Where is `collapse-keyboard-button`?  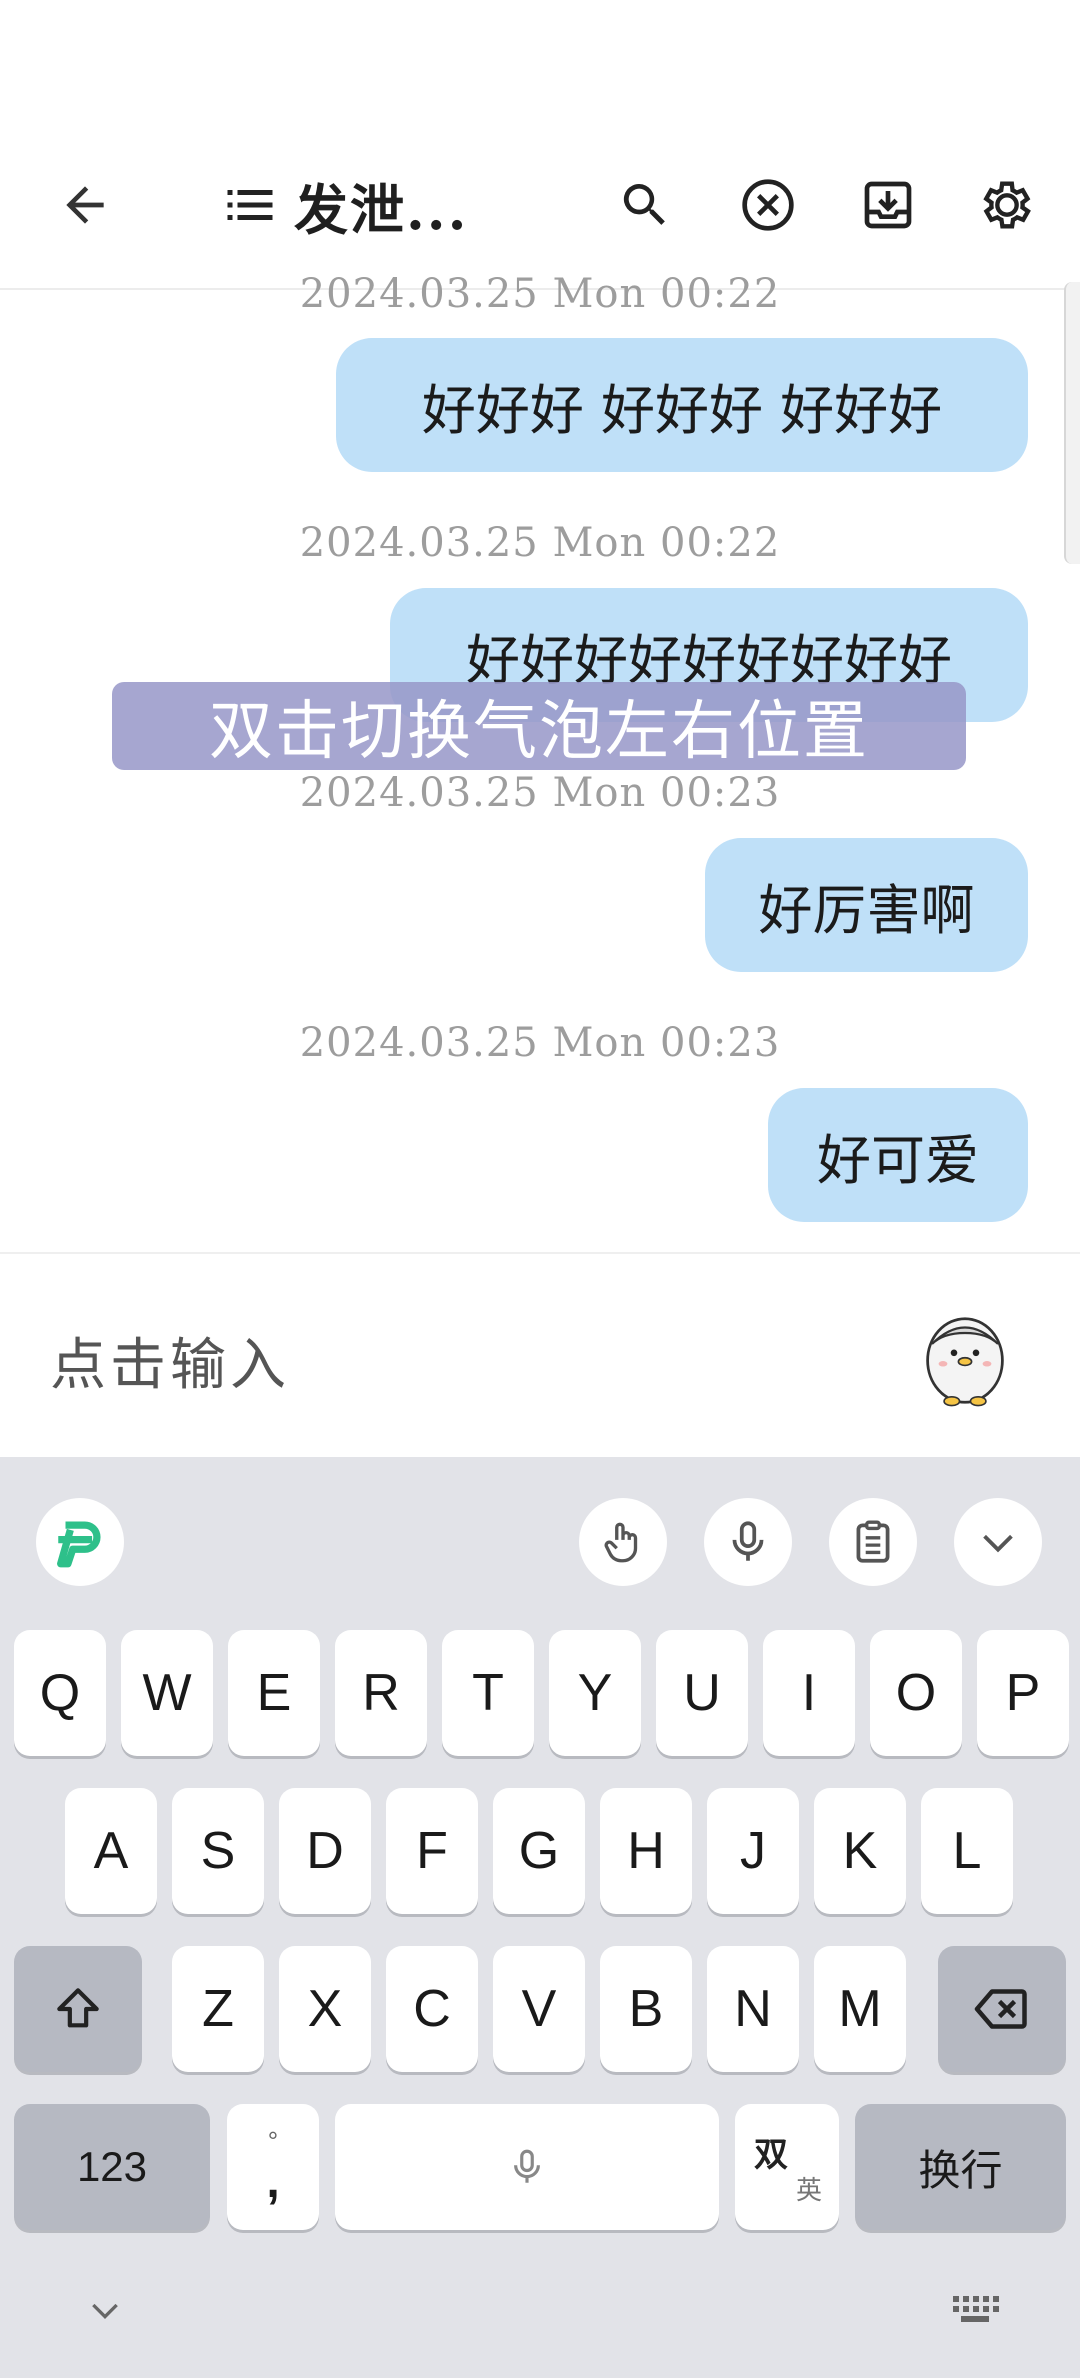
collapse-keyboard-button is located at coordinates (998, 1542).